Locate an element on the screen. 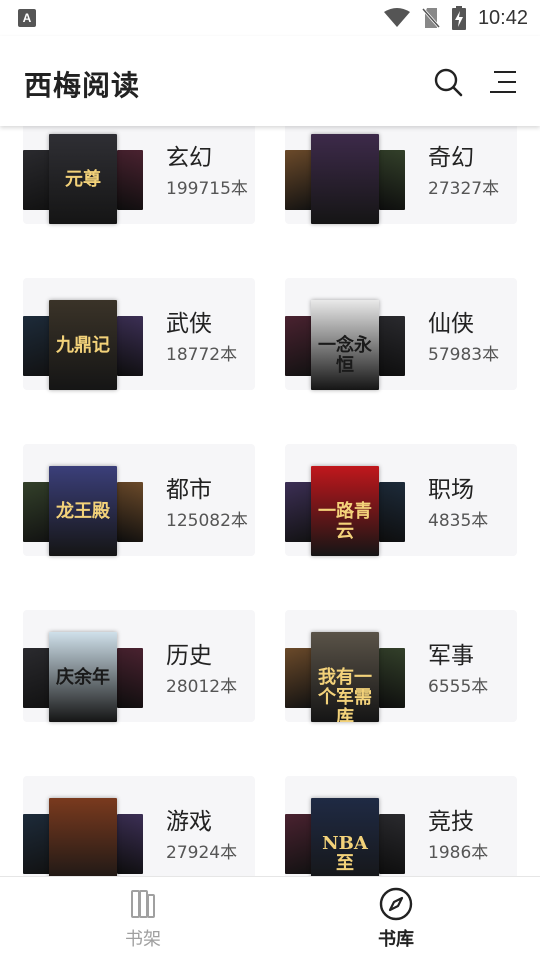 This screenshot has height=960, width=540. book-cover-main: 九鼎记 is located at coordinates (83, 345).